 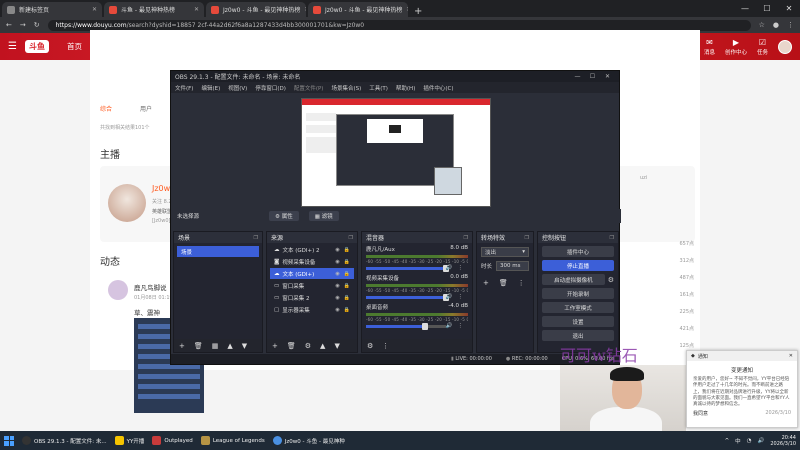 What do you see at coordinates (578, 335) in the screenshot?
I see `exit-button: 退出` at bounding box center [578, 335].